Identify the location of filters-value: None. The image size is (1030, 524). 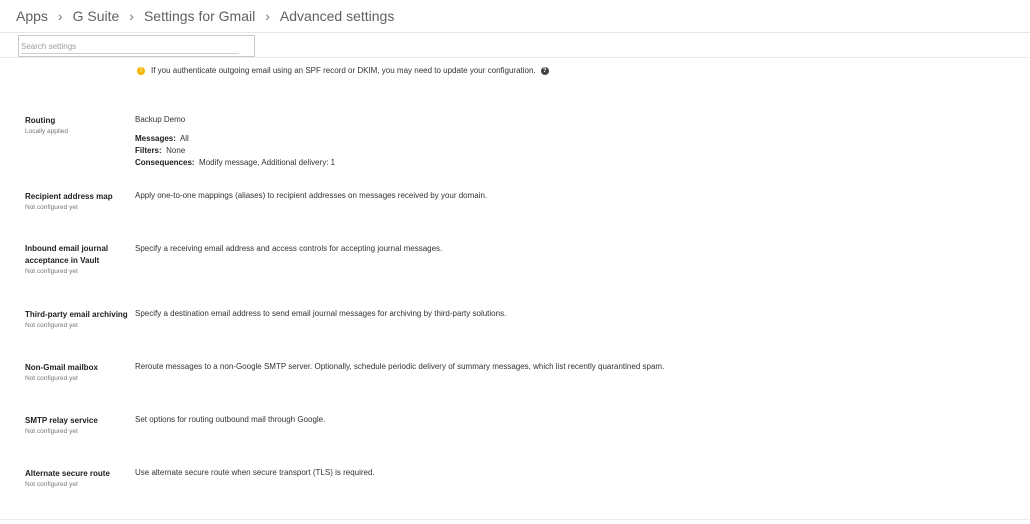
(176, 150).